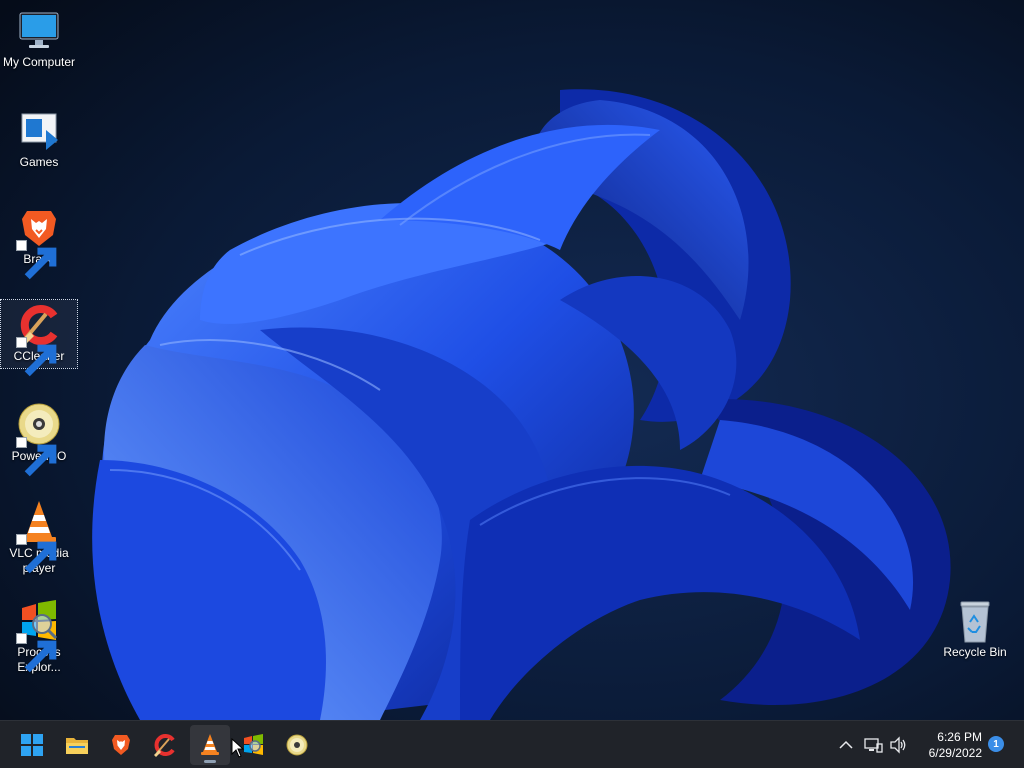 This screenshot has height=768, width=1024. Describe the element at coordinates (975, 652) in the screenshot. I see `desktop-icon-label: Recycle Bin` at that location.